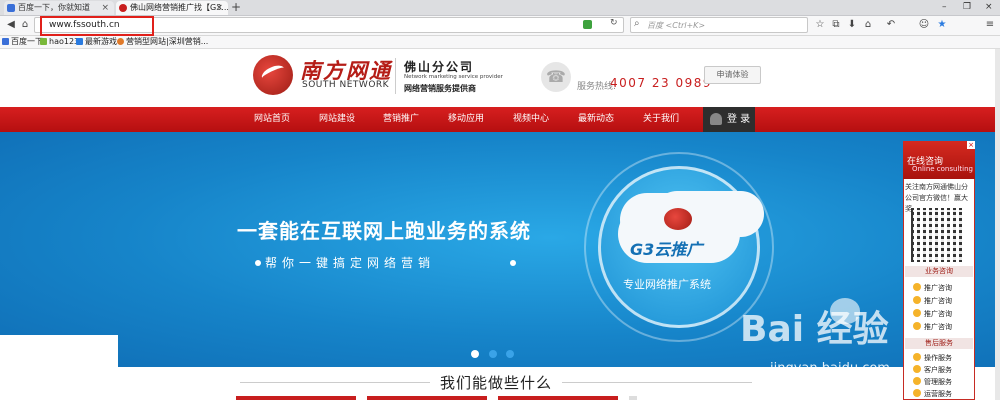 This screenshot has height=400, width=1000. Describe the element at coordinates (440, 88) in the screenshot. I see `branch-tagline: 网络营销服务提供商` at that location.